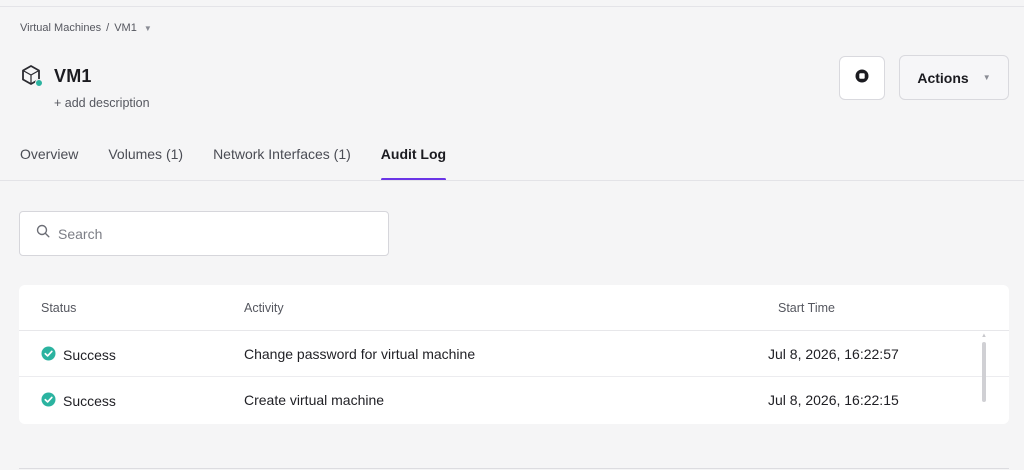  Describe the element at coordinates (39, 83) in the screenshot. I see `running-status-dot` at that location.